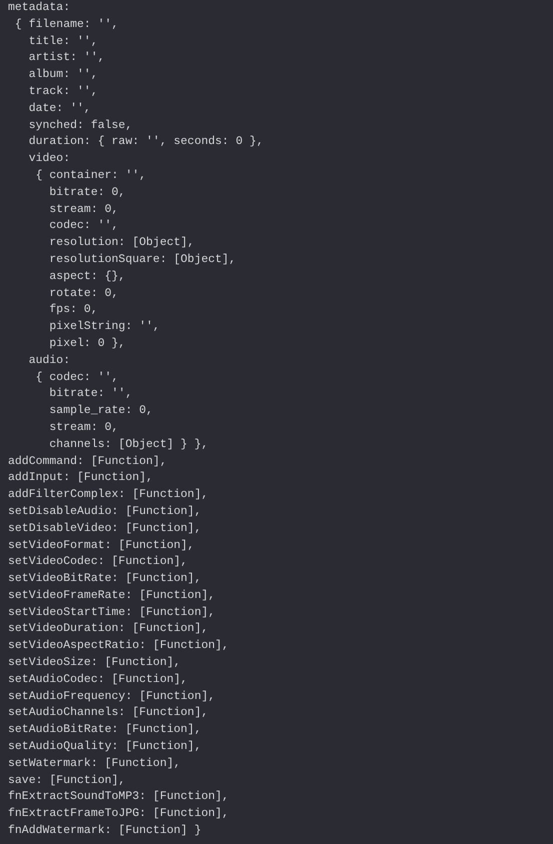 This screenshot has height=844, width=553. I want to click on code-line: setVideoFrameRate: [Function],, so click(112, 596).